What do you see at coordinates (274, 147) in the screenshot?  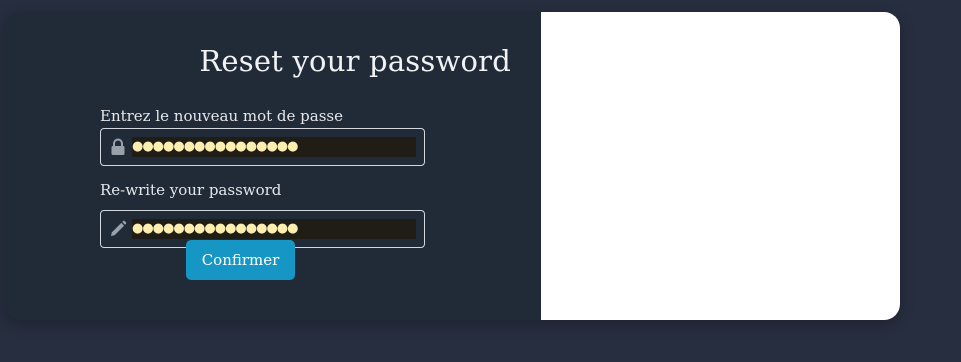 I see `new-password-input: ●●●●●●●●●●●●●●●●` at bounding box center [274, 147].